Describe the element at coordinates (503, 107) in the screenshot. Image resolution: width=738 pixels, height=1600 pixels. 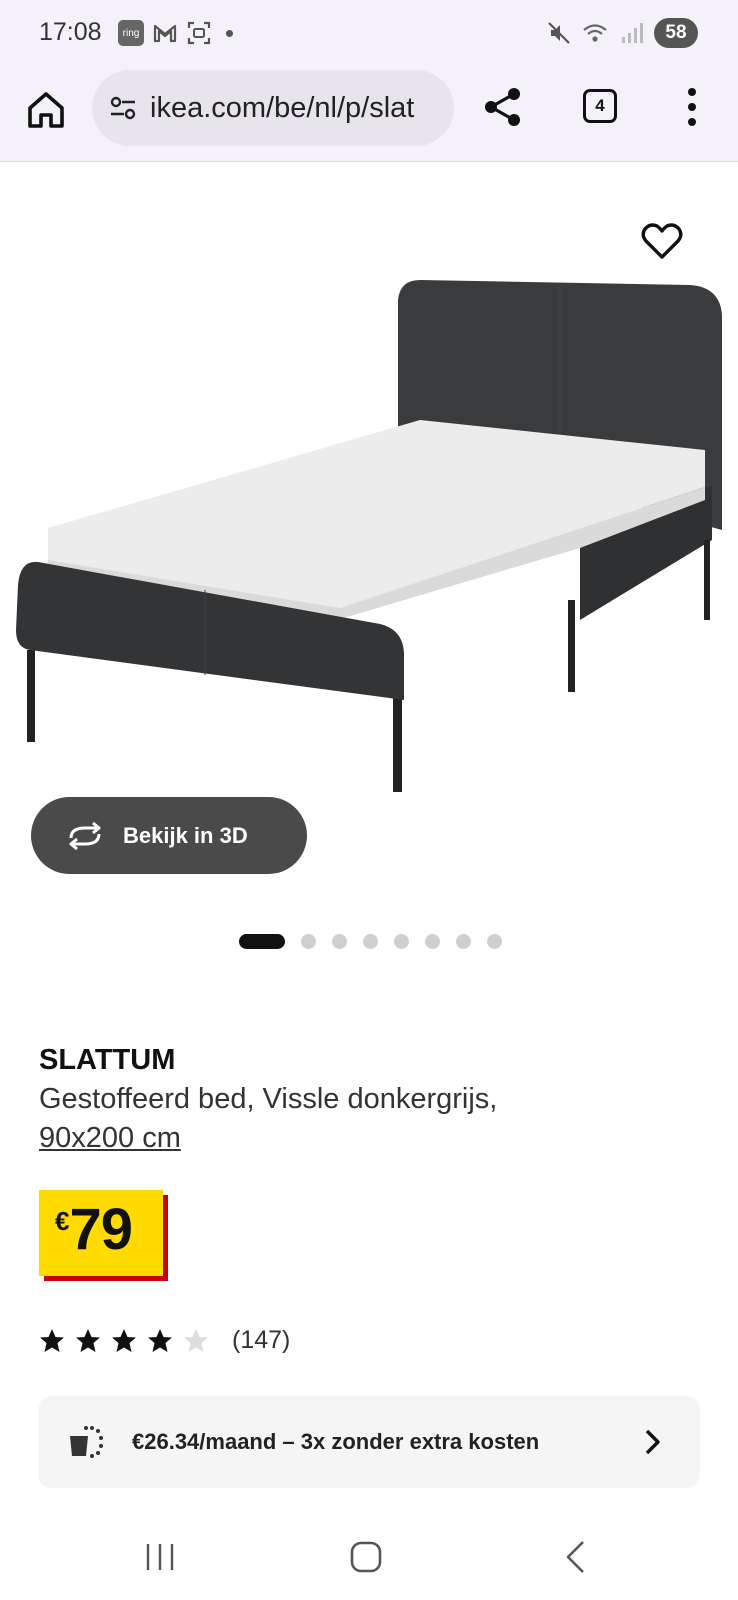
I see `share-icon` at that location.